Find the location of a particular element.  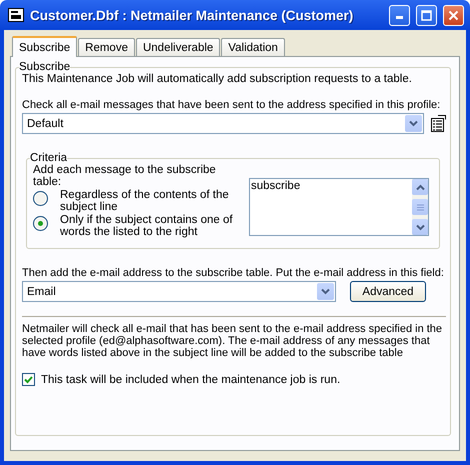

profile-label: Check all e-mail messages that have been sent to the address specified in this profile: is located at coordinates (232, 105).